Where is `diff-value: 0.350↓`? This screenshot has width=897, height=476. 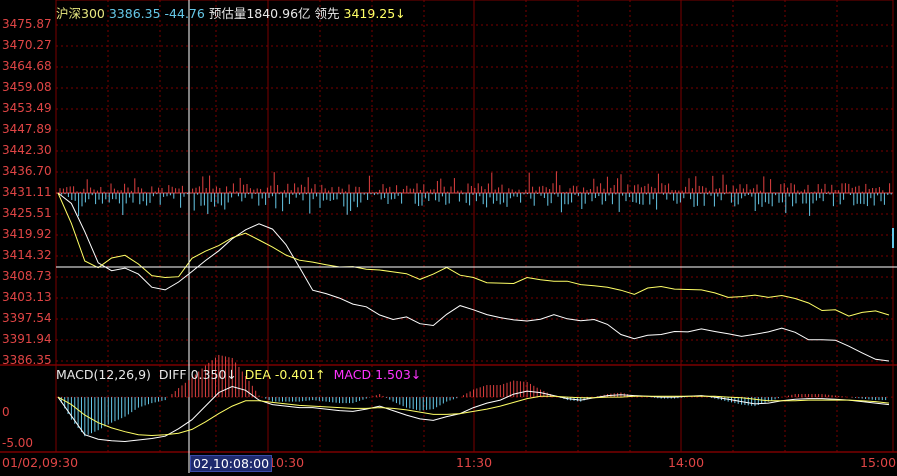 diff-value: 0.350↓ is located at coordinates (213, 374).